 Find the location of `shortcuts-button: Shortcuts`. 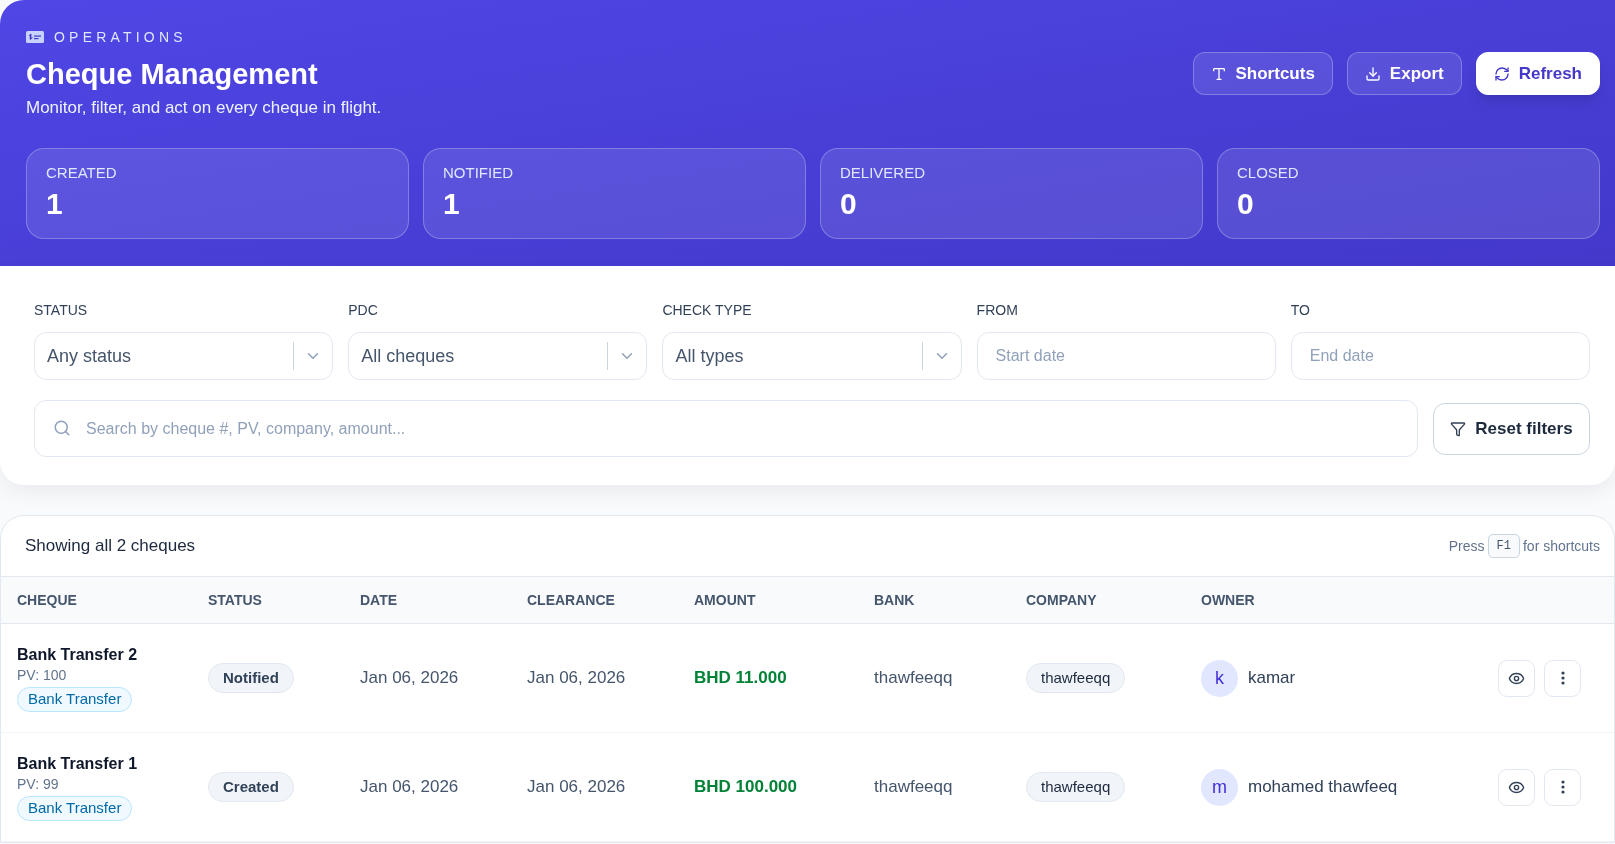

shortcuts-button: Shortcuts is located at coordinates (1262, 73).